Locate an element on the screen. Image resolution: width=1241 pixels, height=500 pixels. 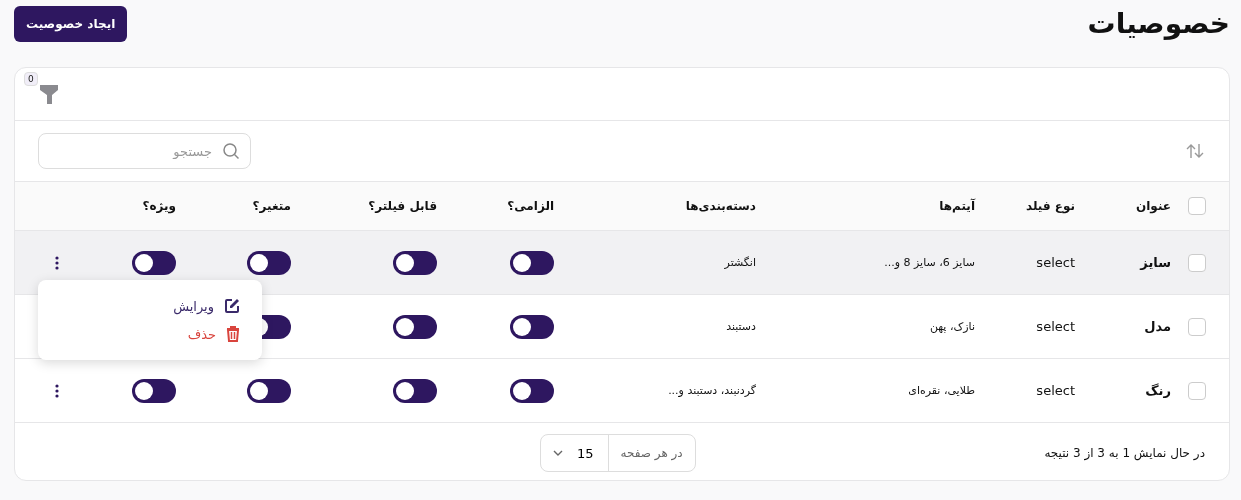
menu-item: حذف is located at coordinates (150, 334).